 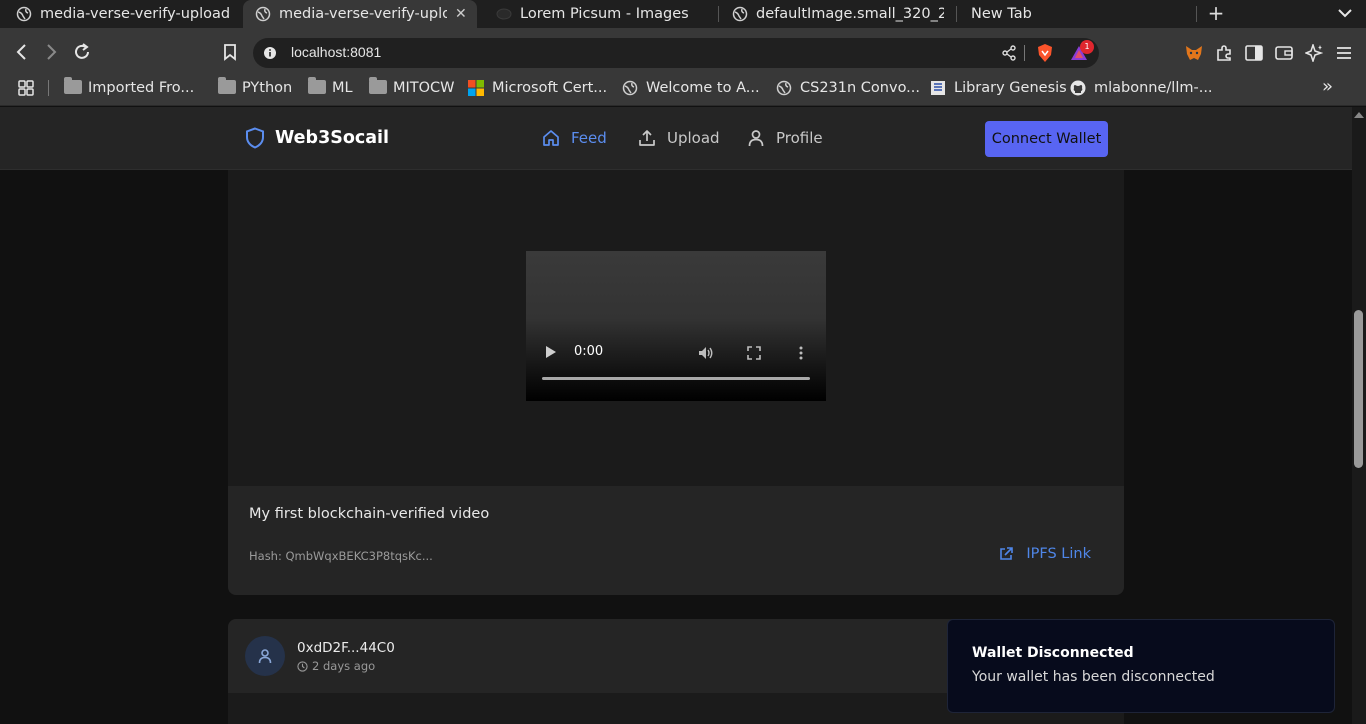 What do you see at coordinates (939, 88) in the screenshot?
I see `book-icon` at bounding box center [939, 88].